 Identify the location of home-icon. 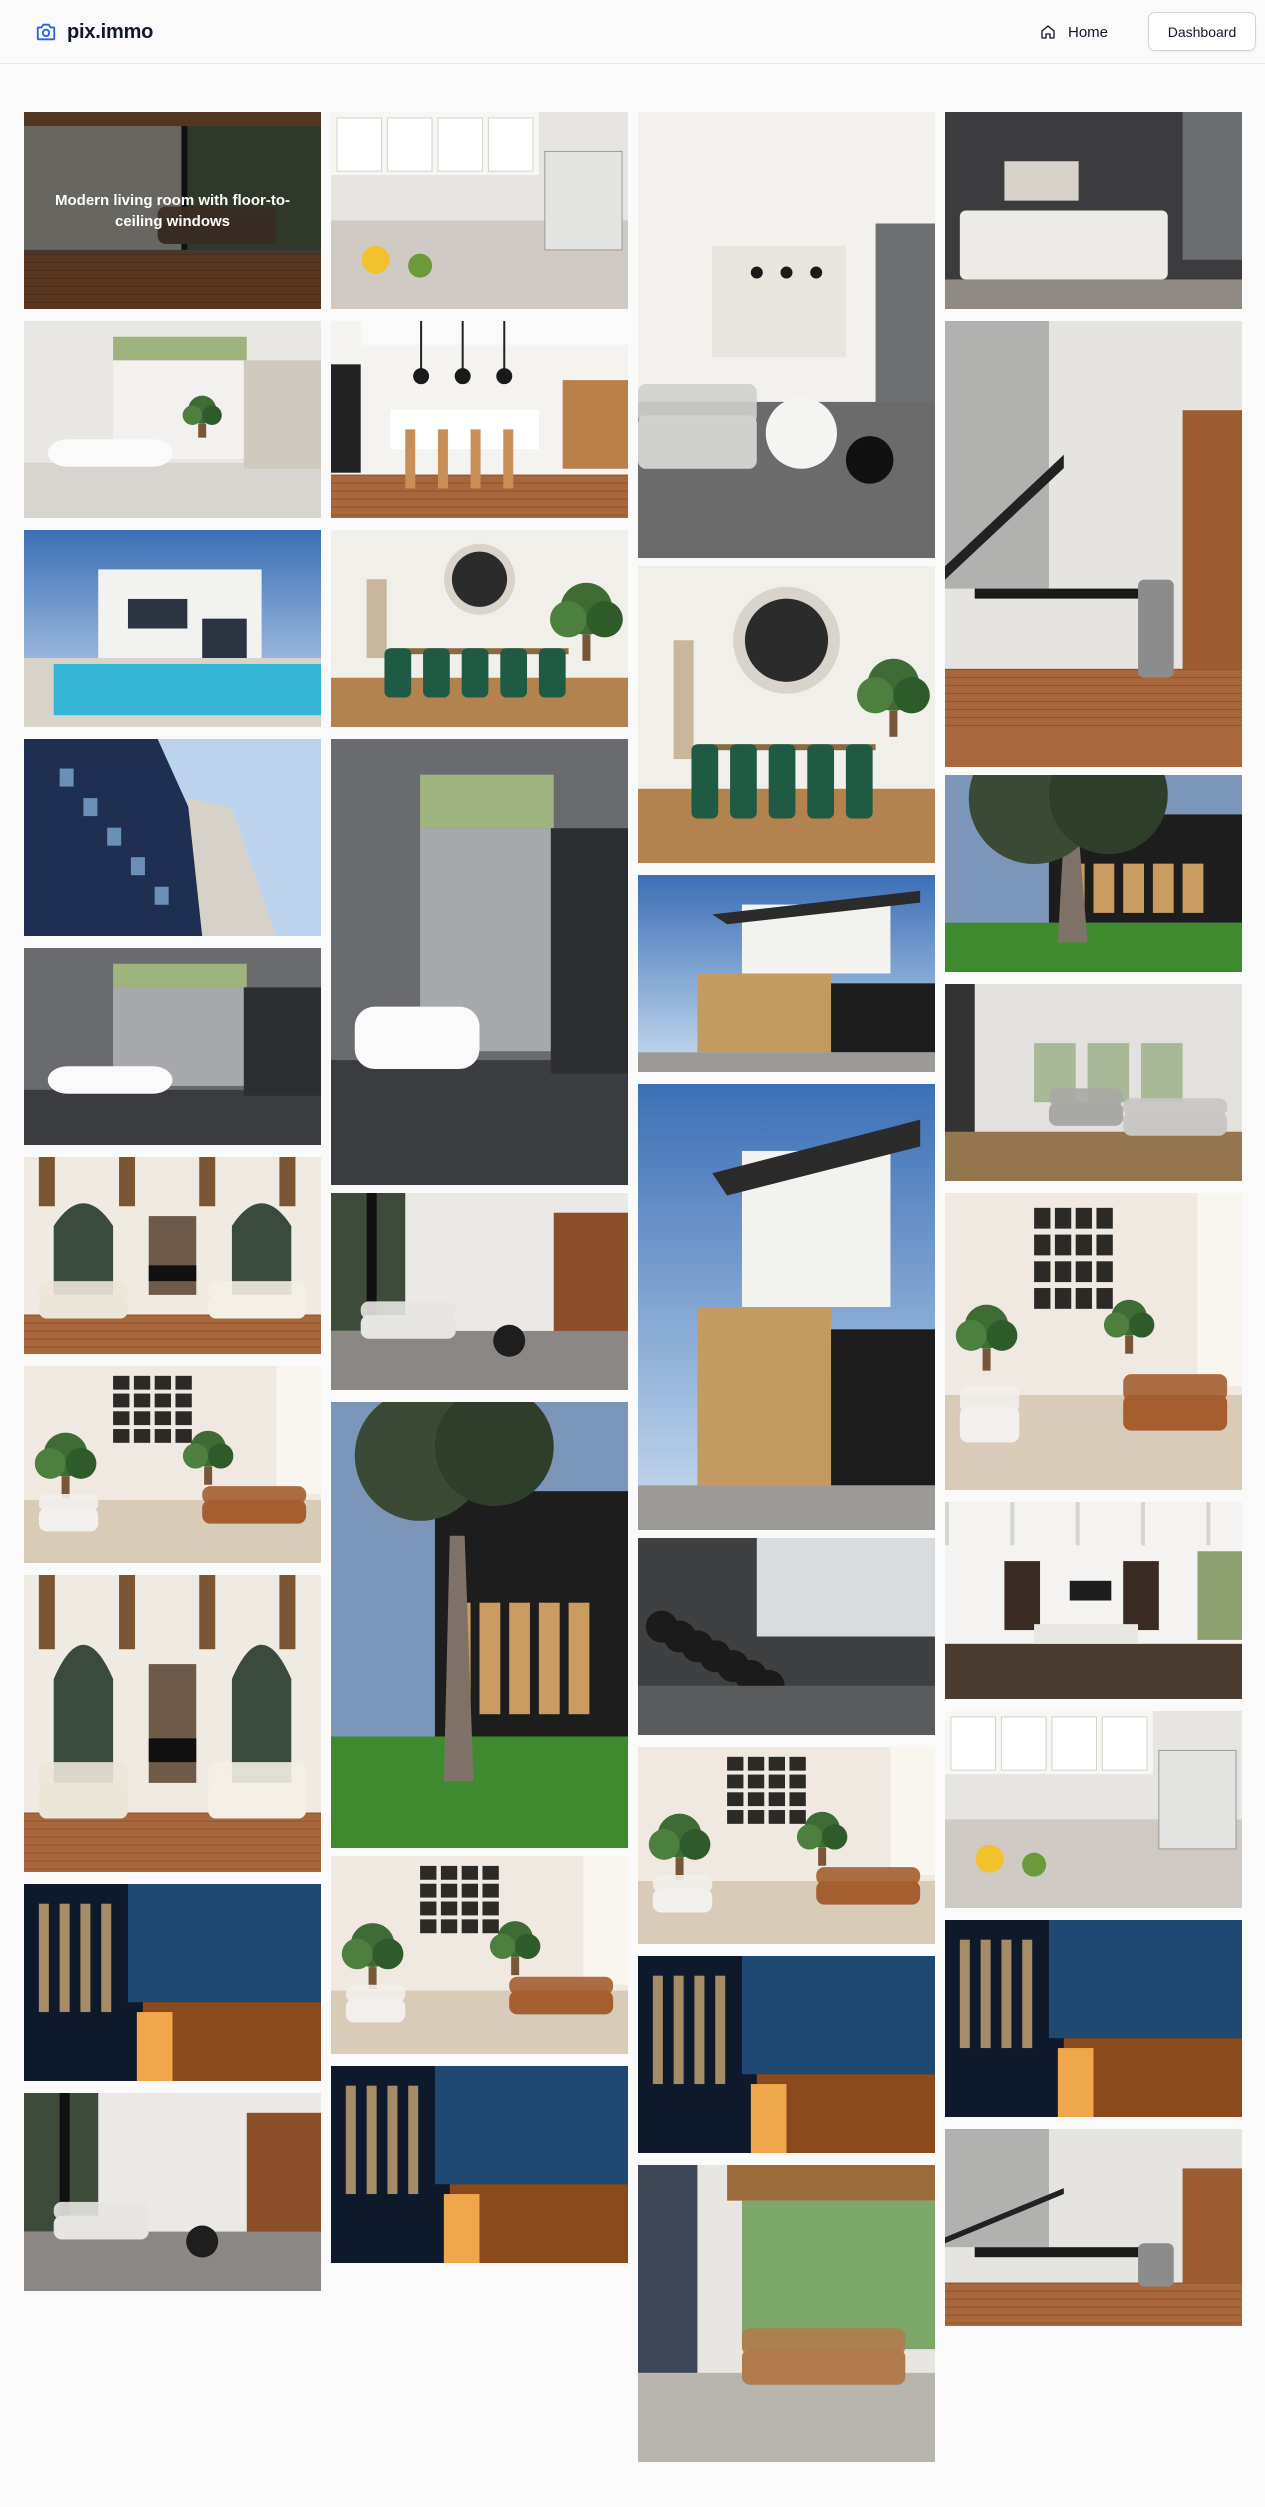
(1048, 32).